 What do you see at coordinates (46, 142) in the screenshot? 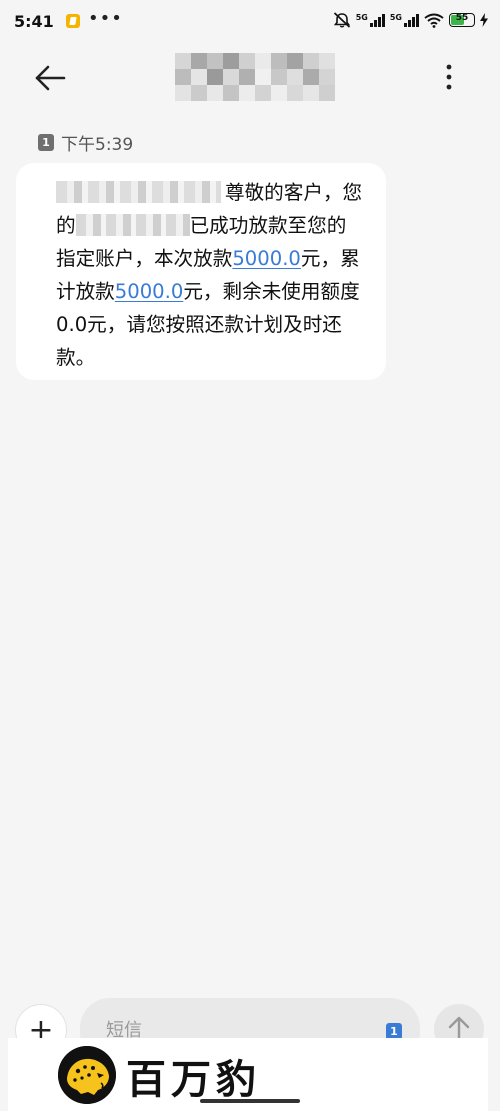
I see `sim-badge: 1` at bounding box center [46, 142].